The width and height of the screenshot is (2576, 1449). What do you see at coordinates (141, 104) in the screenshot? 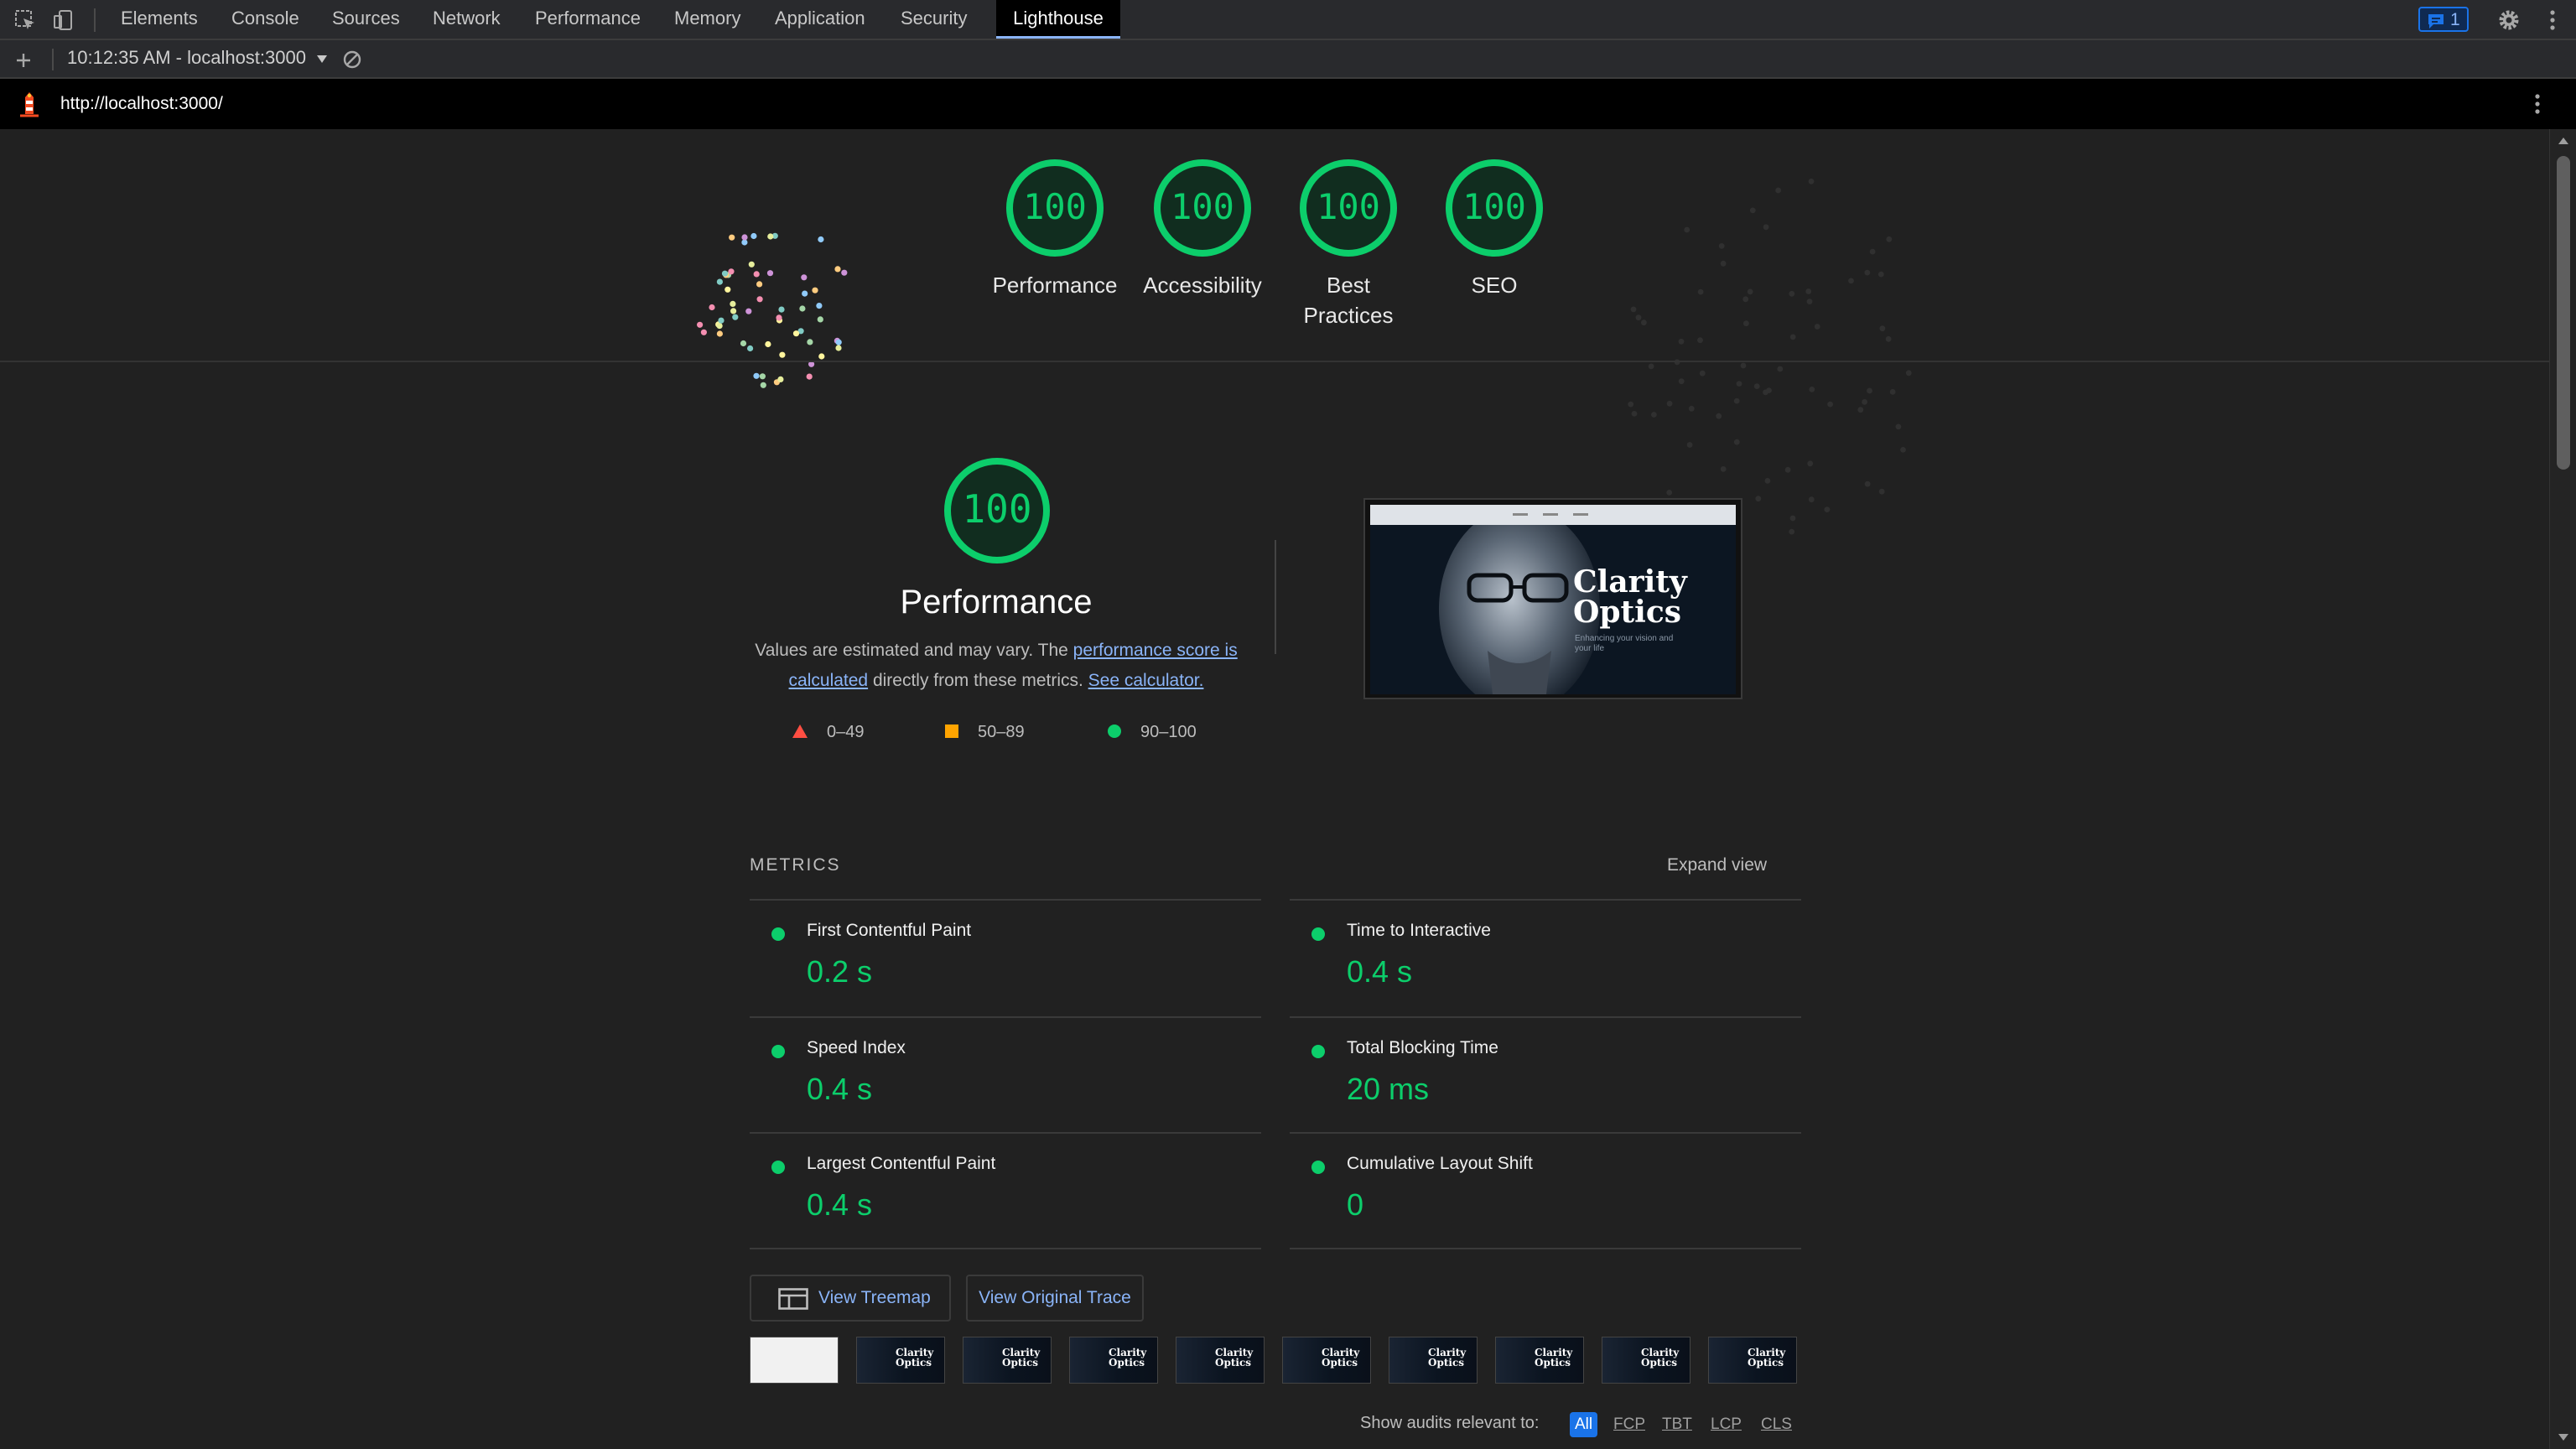
I see `report-url: http://localhost:3000/` at bounding box center [141, 104].